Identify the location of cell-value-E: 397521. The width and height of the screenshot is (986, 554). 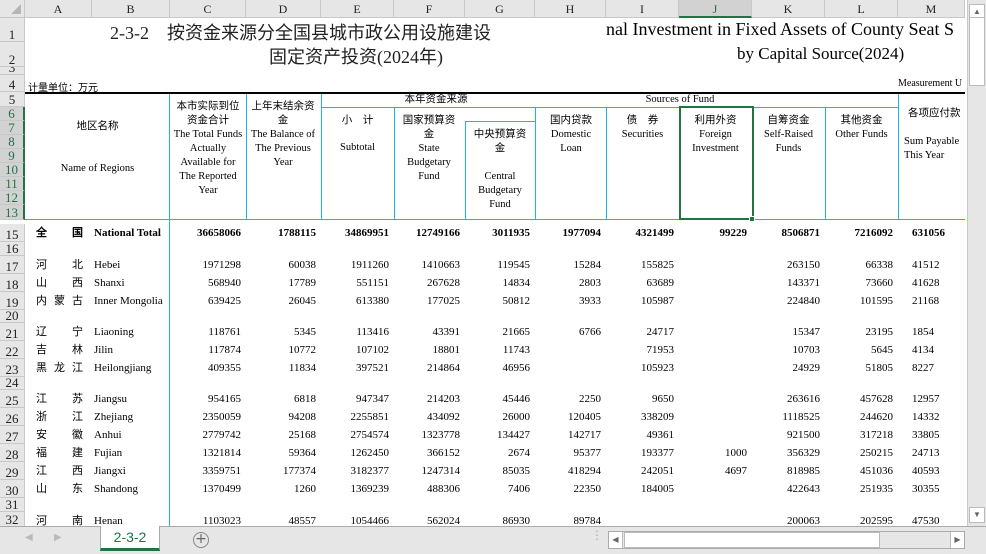
(357, 368).